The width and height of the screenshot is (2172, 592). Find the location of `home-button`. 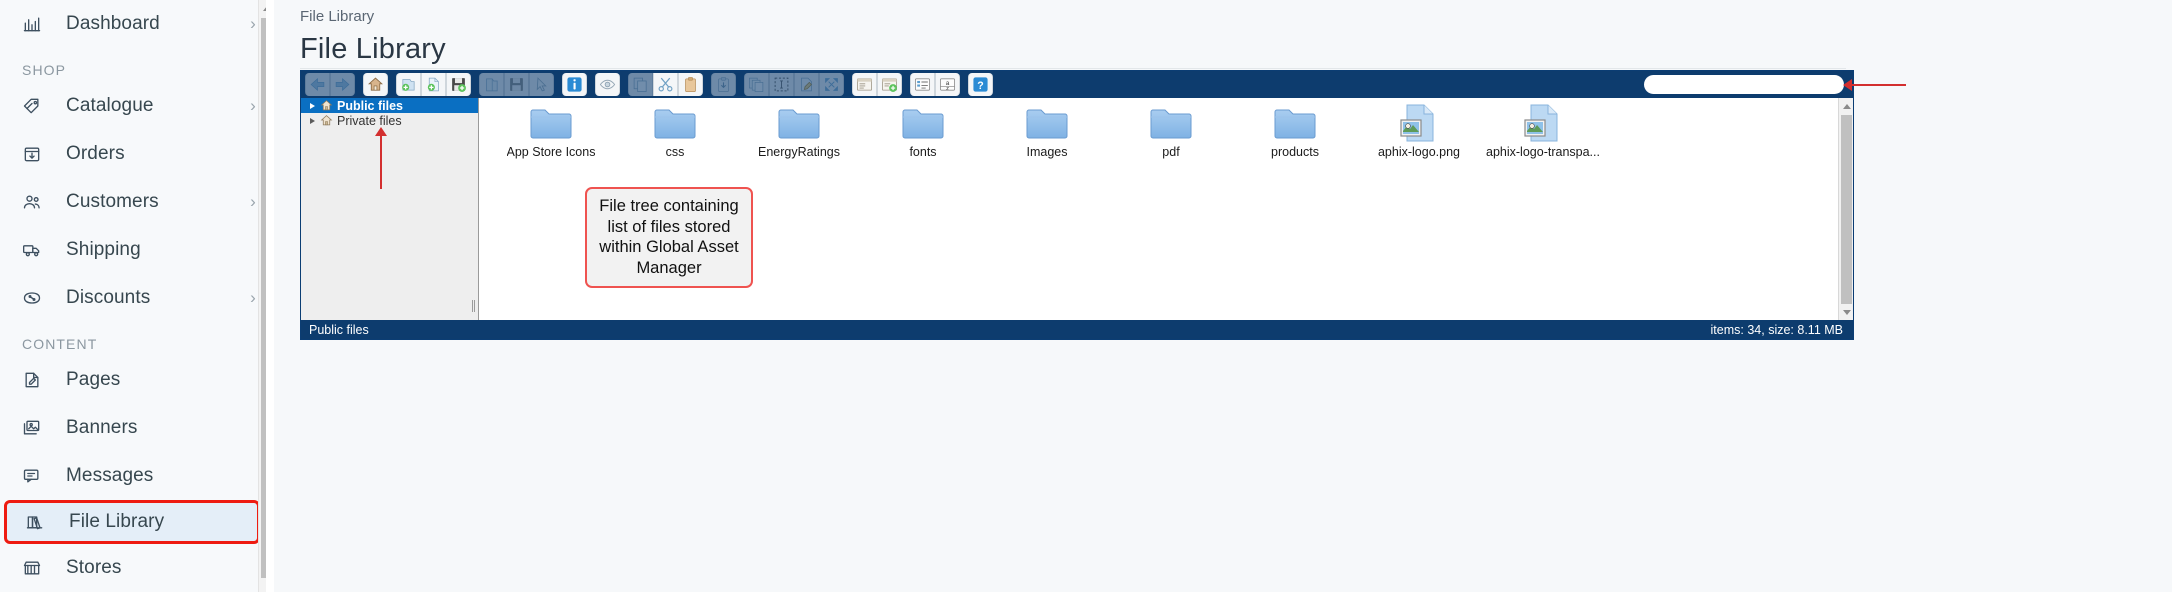

home-button is located at coordinates (375, 84).